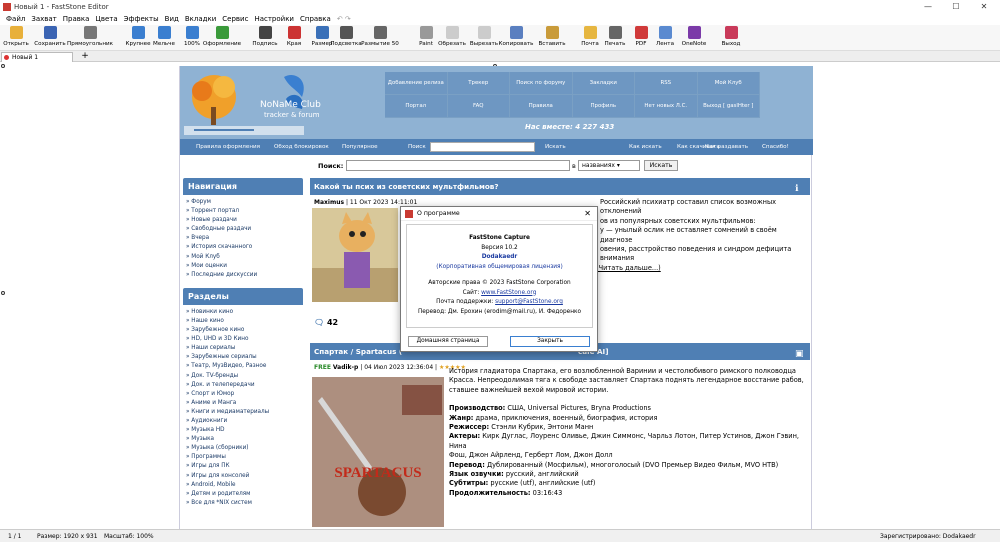 This screenshot has width=1000, height=543. What do you see at coordinates (482, 147) in the screenshot?
I see `quick-search-input` at bounding box center [482, 147].